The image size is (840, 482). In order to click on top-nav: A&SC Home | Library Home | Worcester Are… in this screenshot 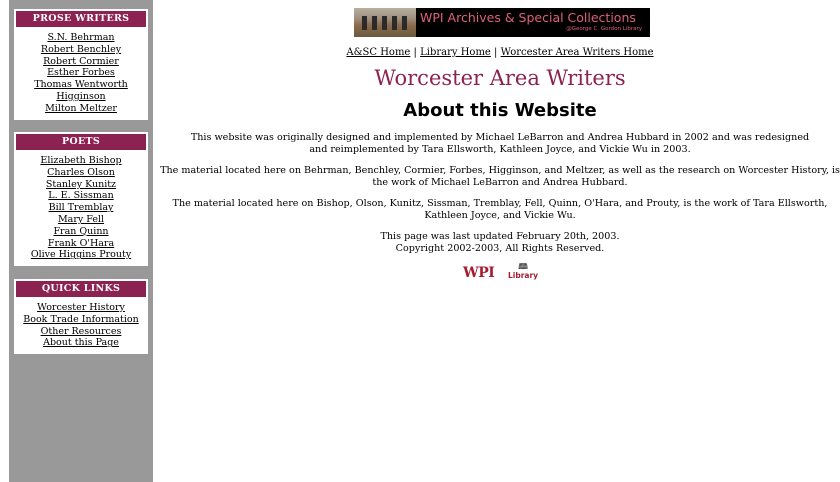, I will do `click(500, 52)`.